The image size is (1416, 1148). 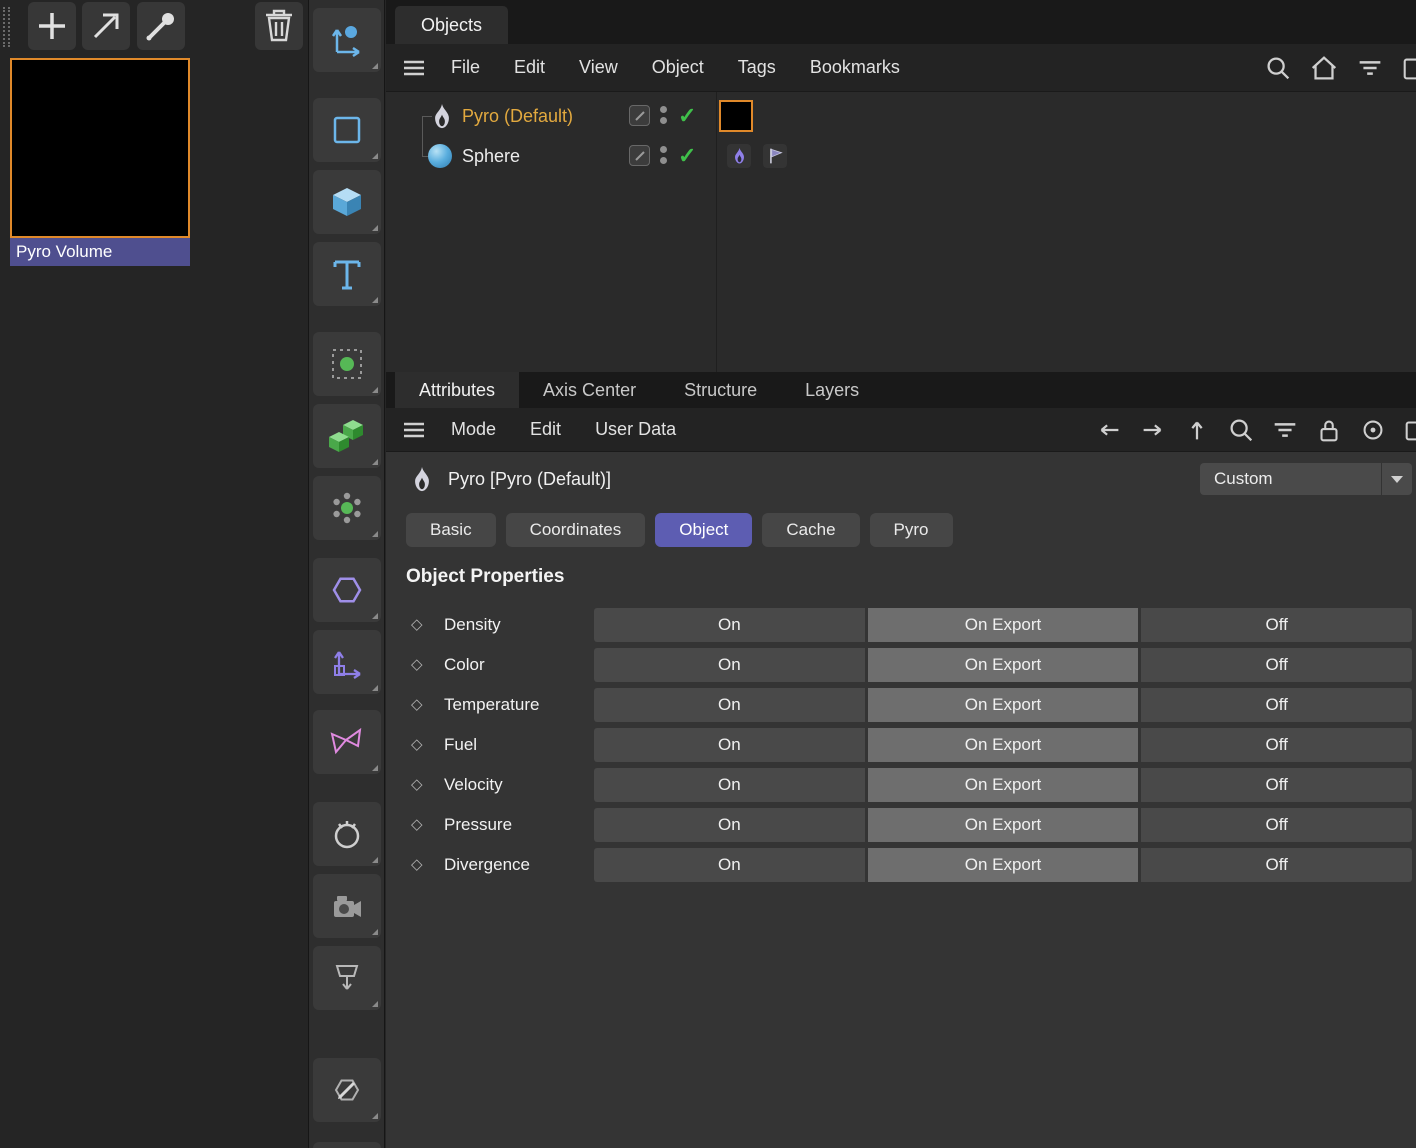 What do you see at coordinates (100, 148) in the screenshot?
I see `material-preview-thumbnail` at bounding box center [100, 148].